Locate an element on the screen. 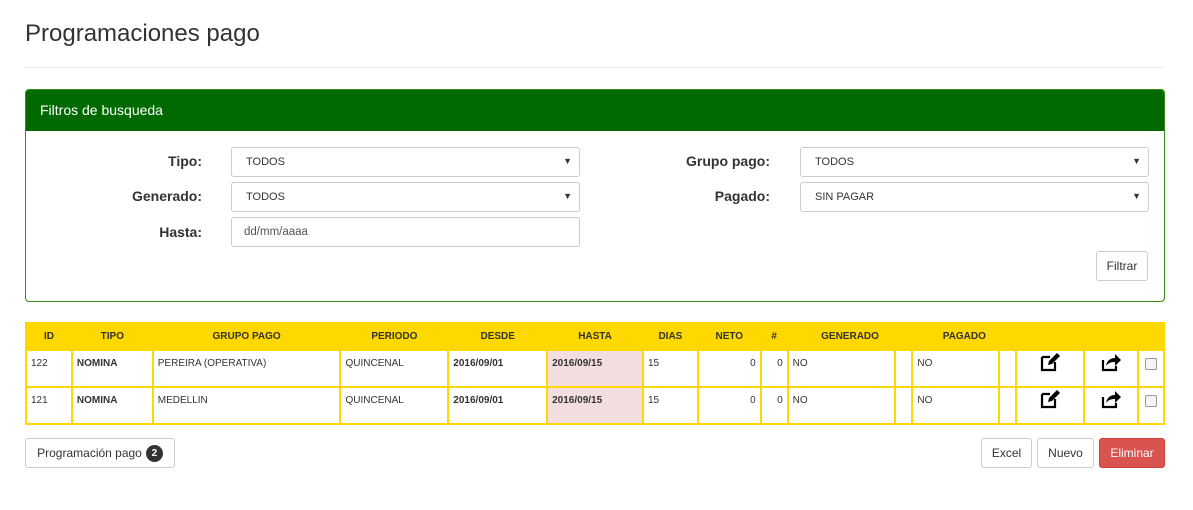 This screenshot has width=1193, height=510. col-header-tipo: TIPO is located at coordinates (112, 336).